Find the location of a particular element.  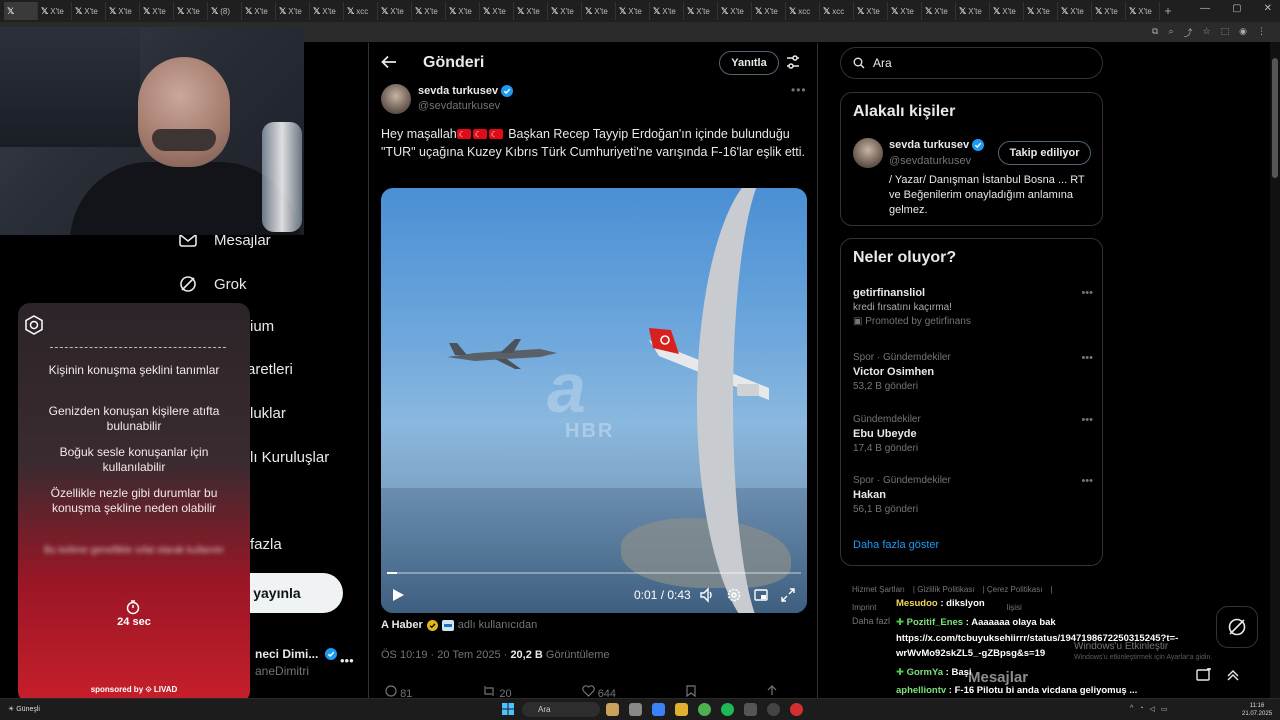

minimize-icon: — is located at coordinates (1205, 8).